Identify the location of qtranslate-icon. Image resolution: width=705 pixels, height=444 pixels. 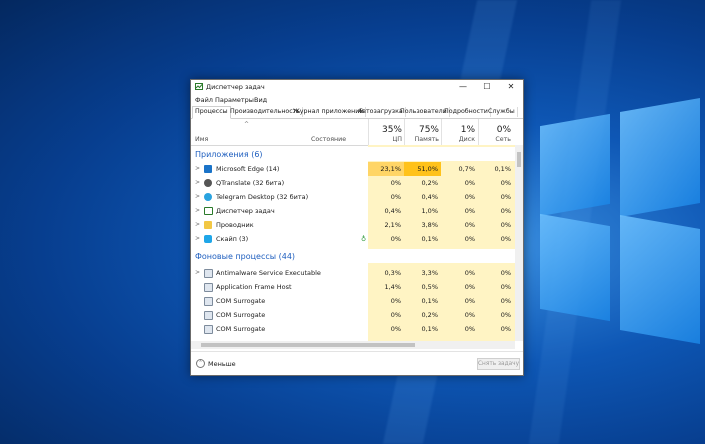
(208, 183).